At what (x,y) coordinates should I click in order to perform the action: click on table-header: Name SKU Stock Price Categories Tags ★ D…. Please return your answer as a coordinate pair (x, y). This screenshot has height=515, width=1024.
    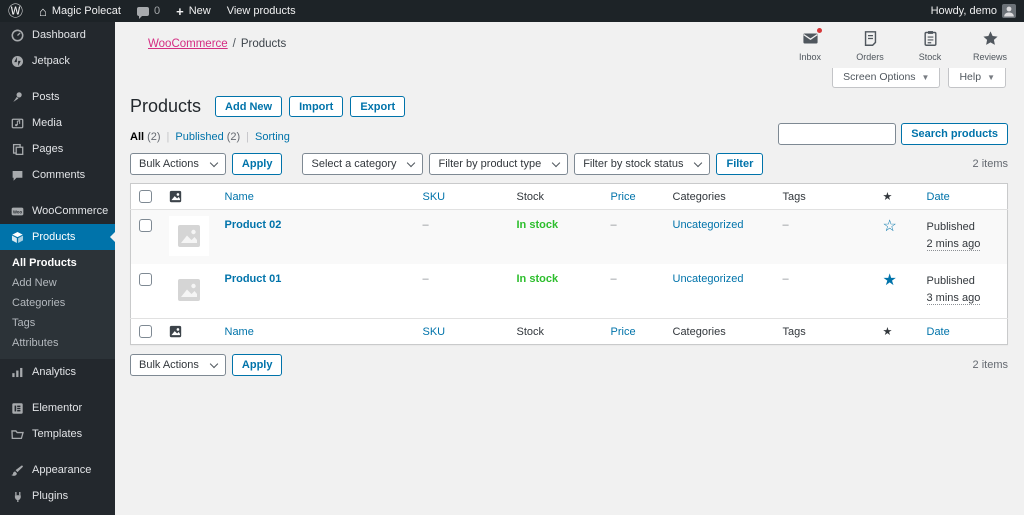
    Looking at the image, I should click on (569, 196).